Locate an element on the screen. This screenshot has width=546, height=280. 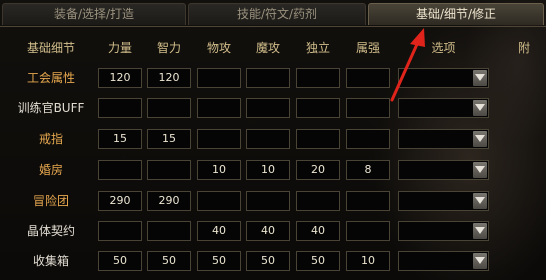
input-wedding-physical-attack: 10 is located at coordinates (219, 170).